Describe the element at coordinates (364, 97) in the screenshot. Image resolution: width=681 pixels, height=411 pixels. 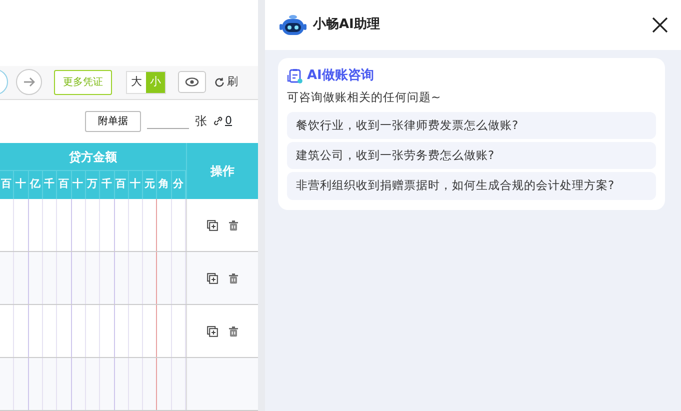
I see `card-subtitle: 可咨询做账相关的任何问题~` at that location.